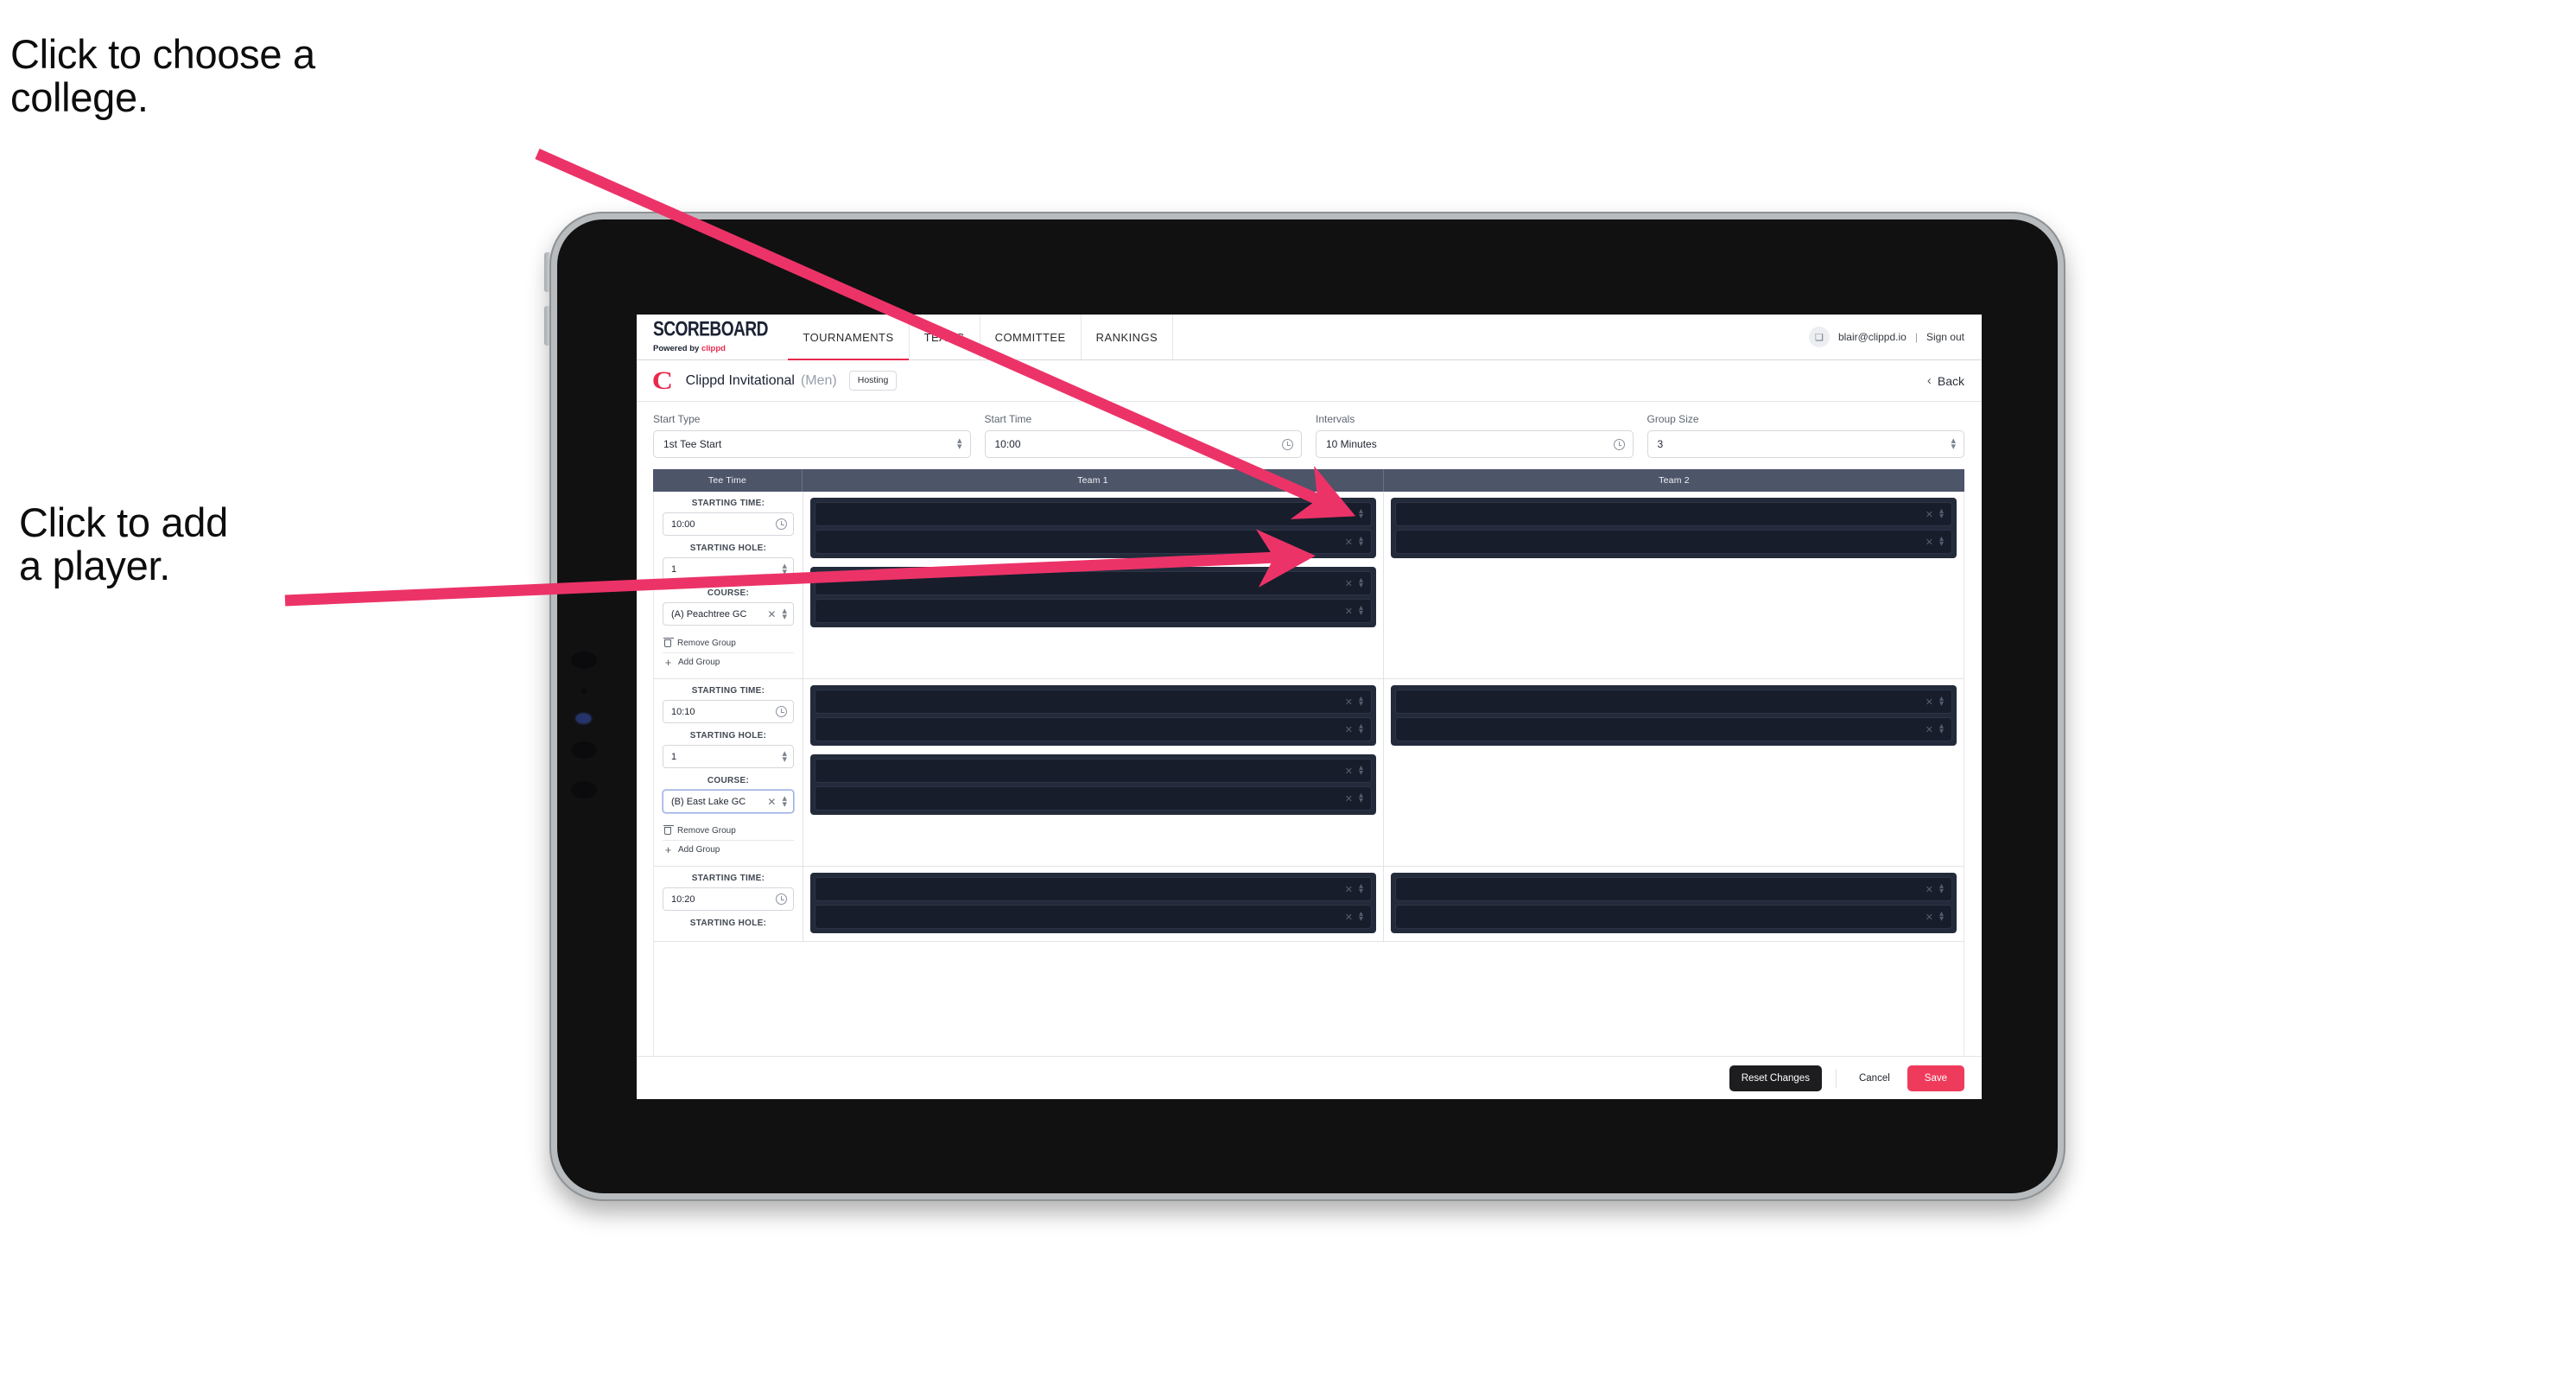  Describe the element at coordinates (1935, 1078) in the screenshot. I see `save-button: Save` at that location.